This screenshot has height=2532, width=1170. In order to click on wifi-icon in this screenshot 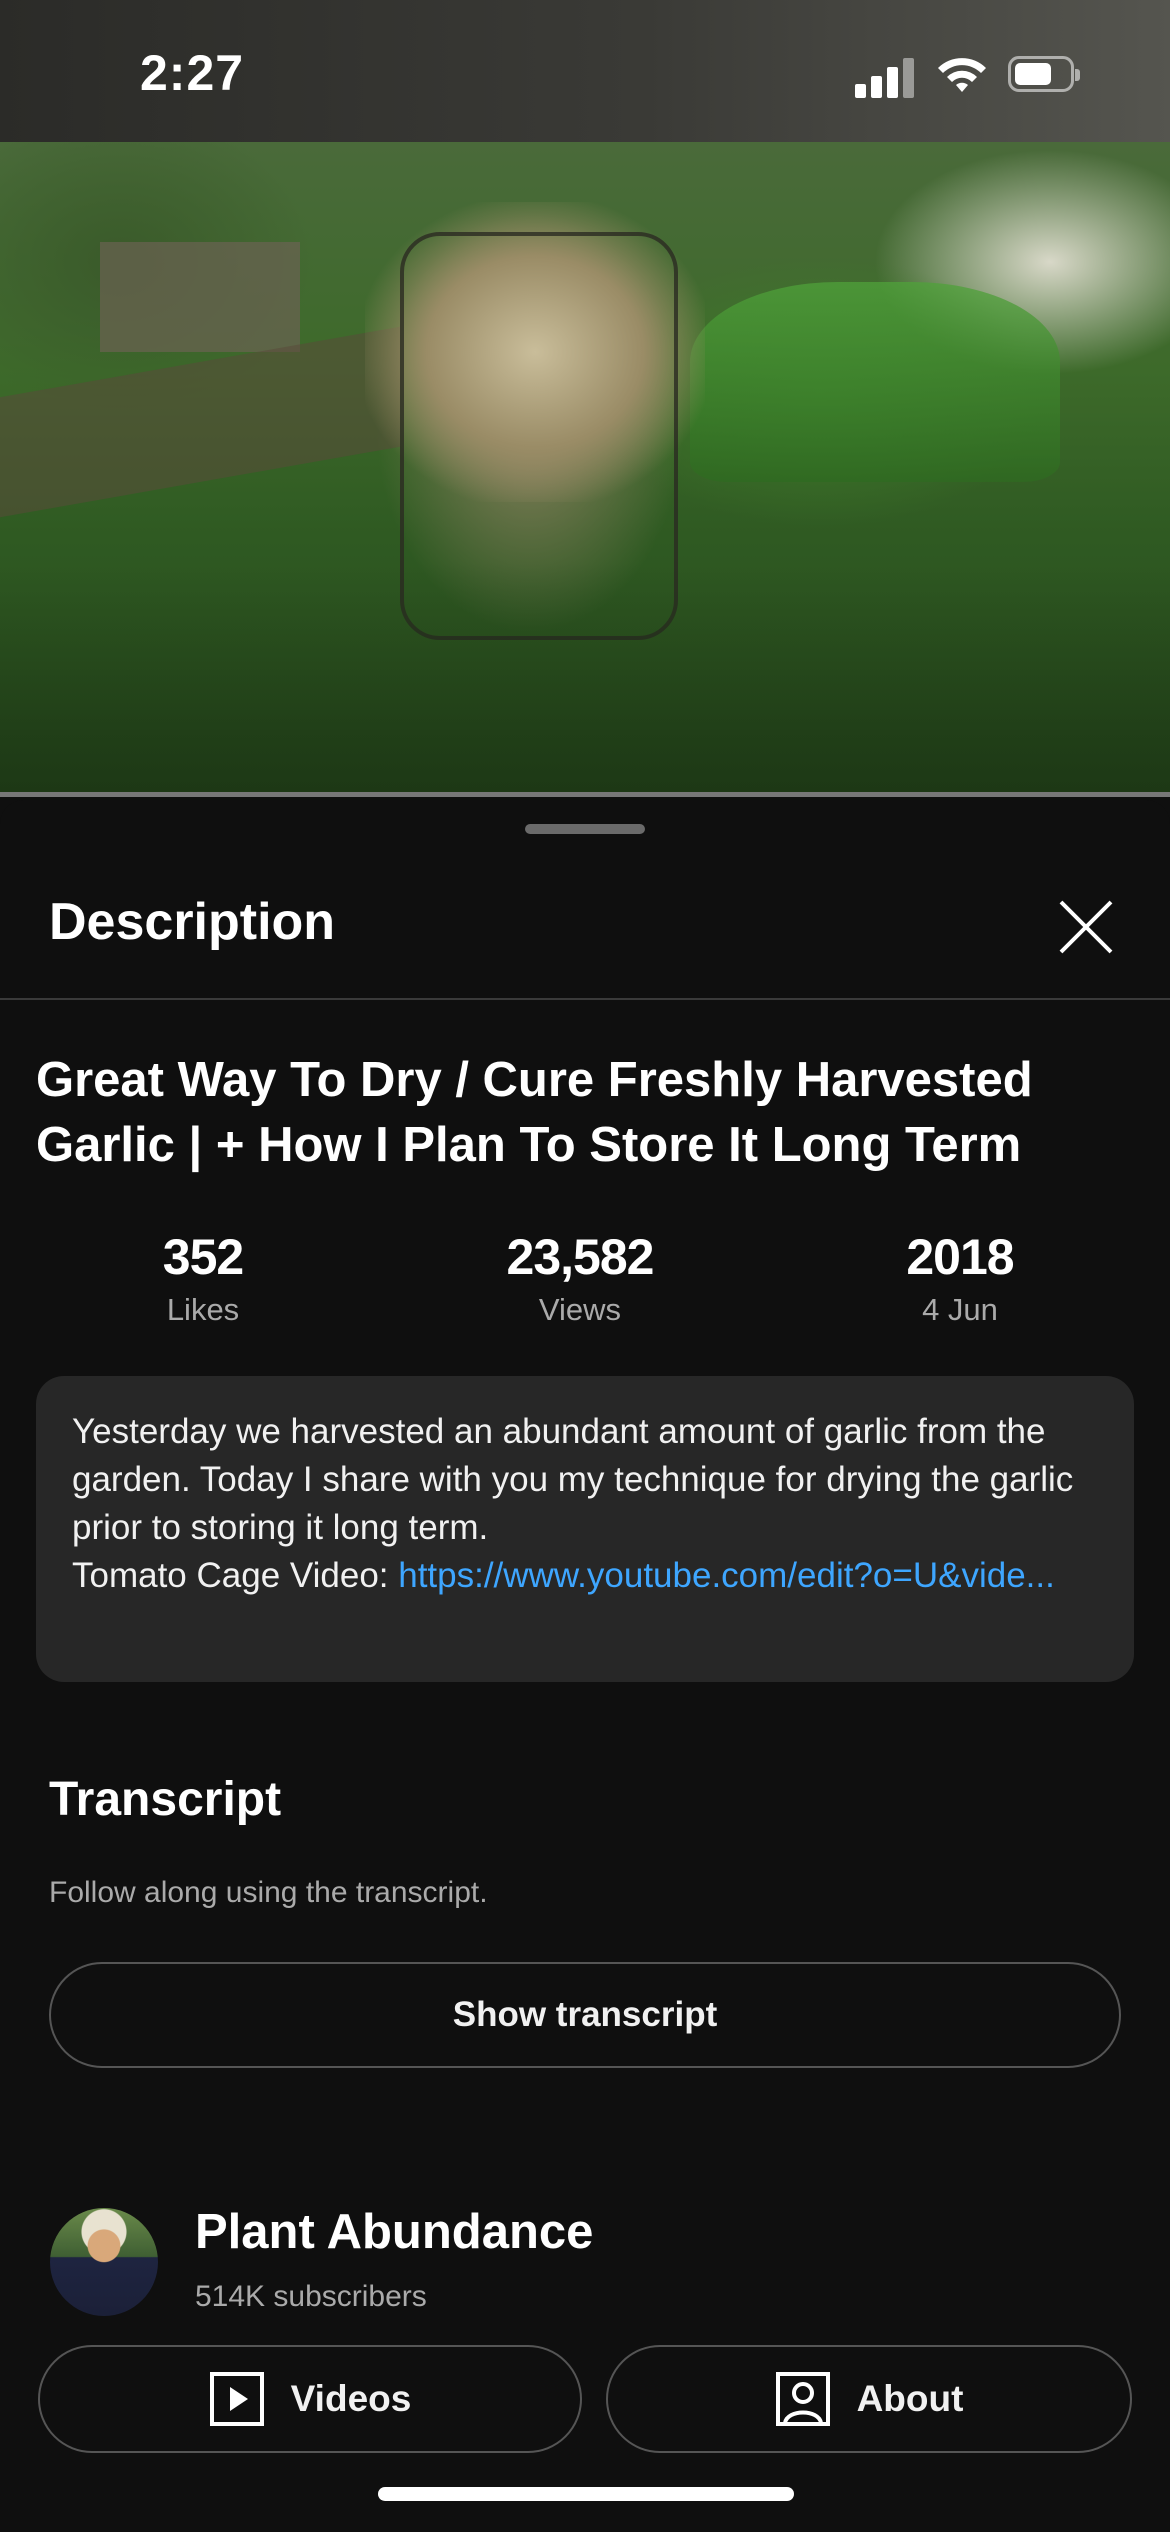, I will do `click(962, 75)`.